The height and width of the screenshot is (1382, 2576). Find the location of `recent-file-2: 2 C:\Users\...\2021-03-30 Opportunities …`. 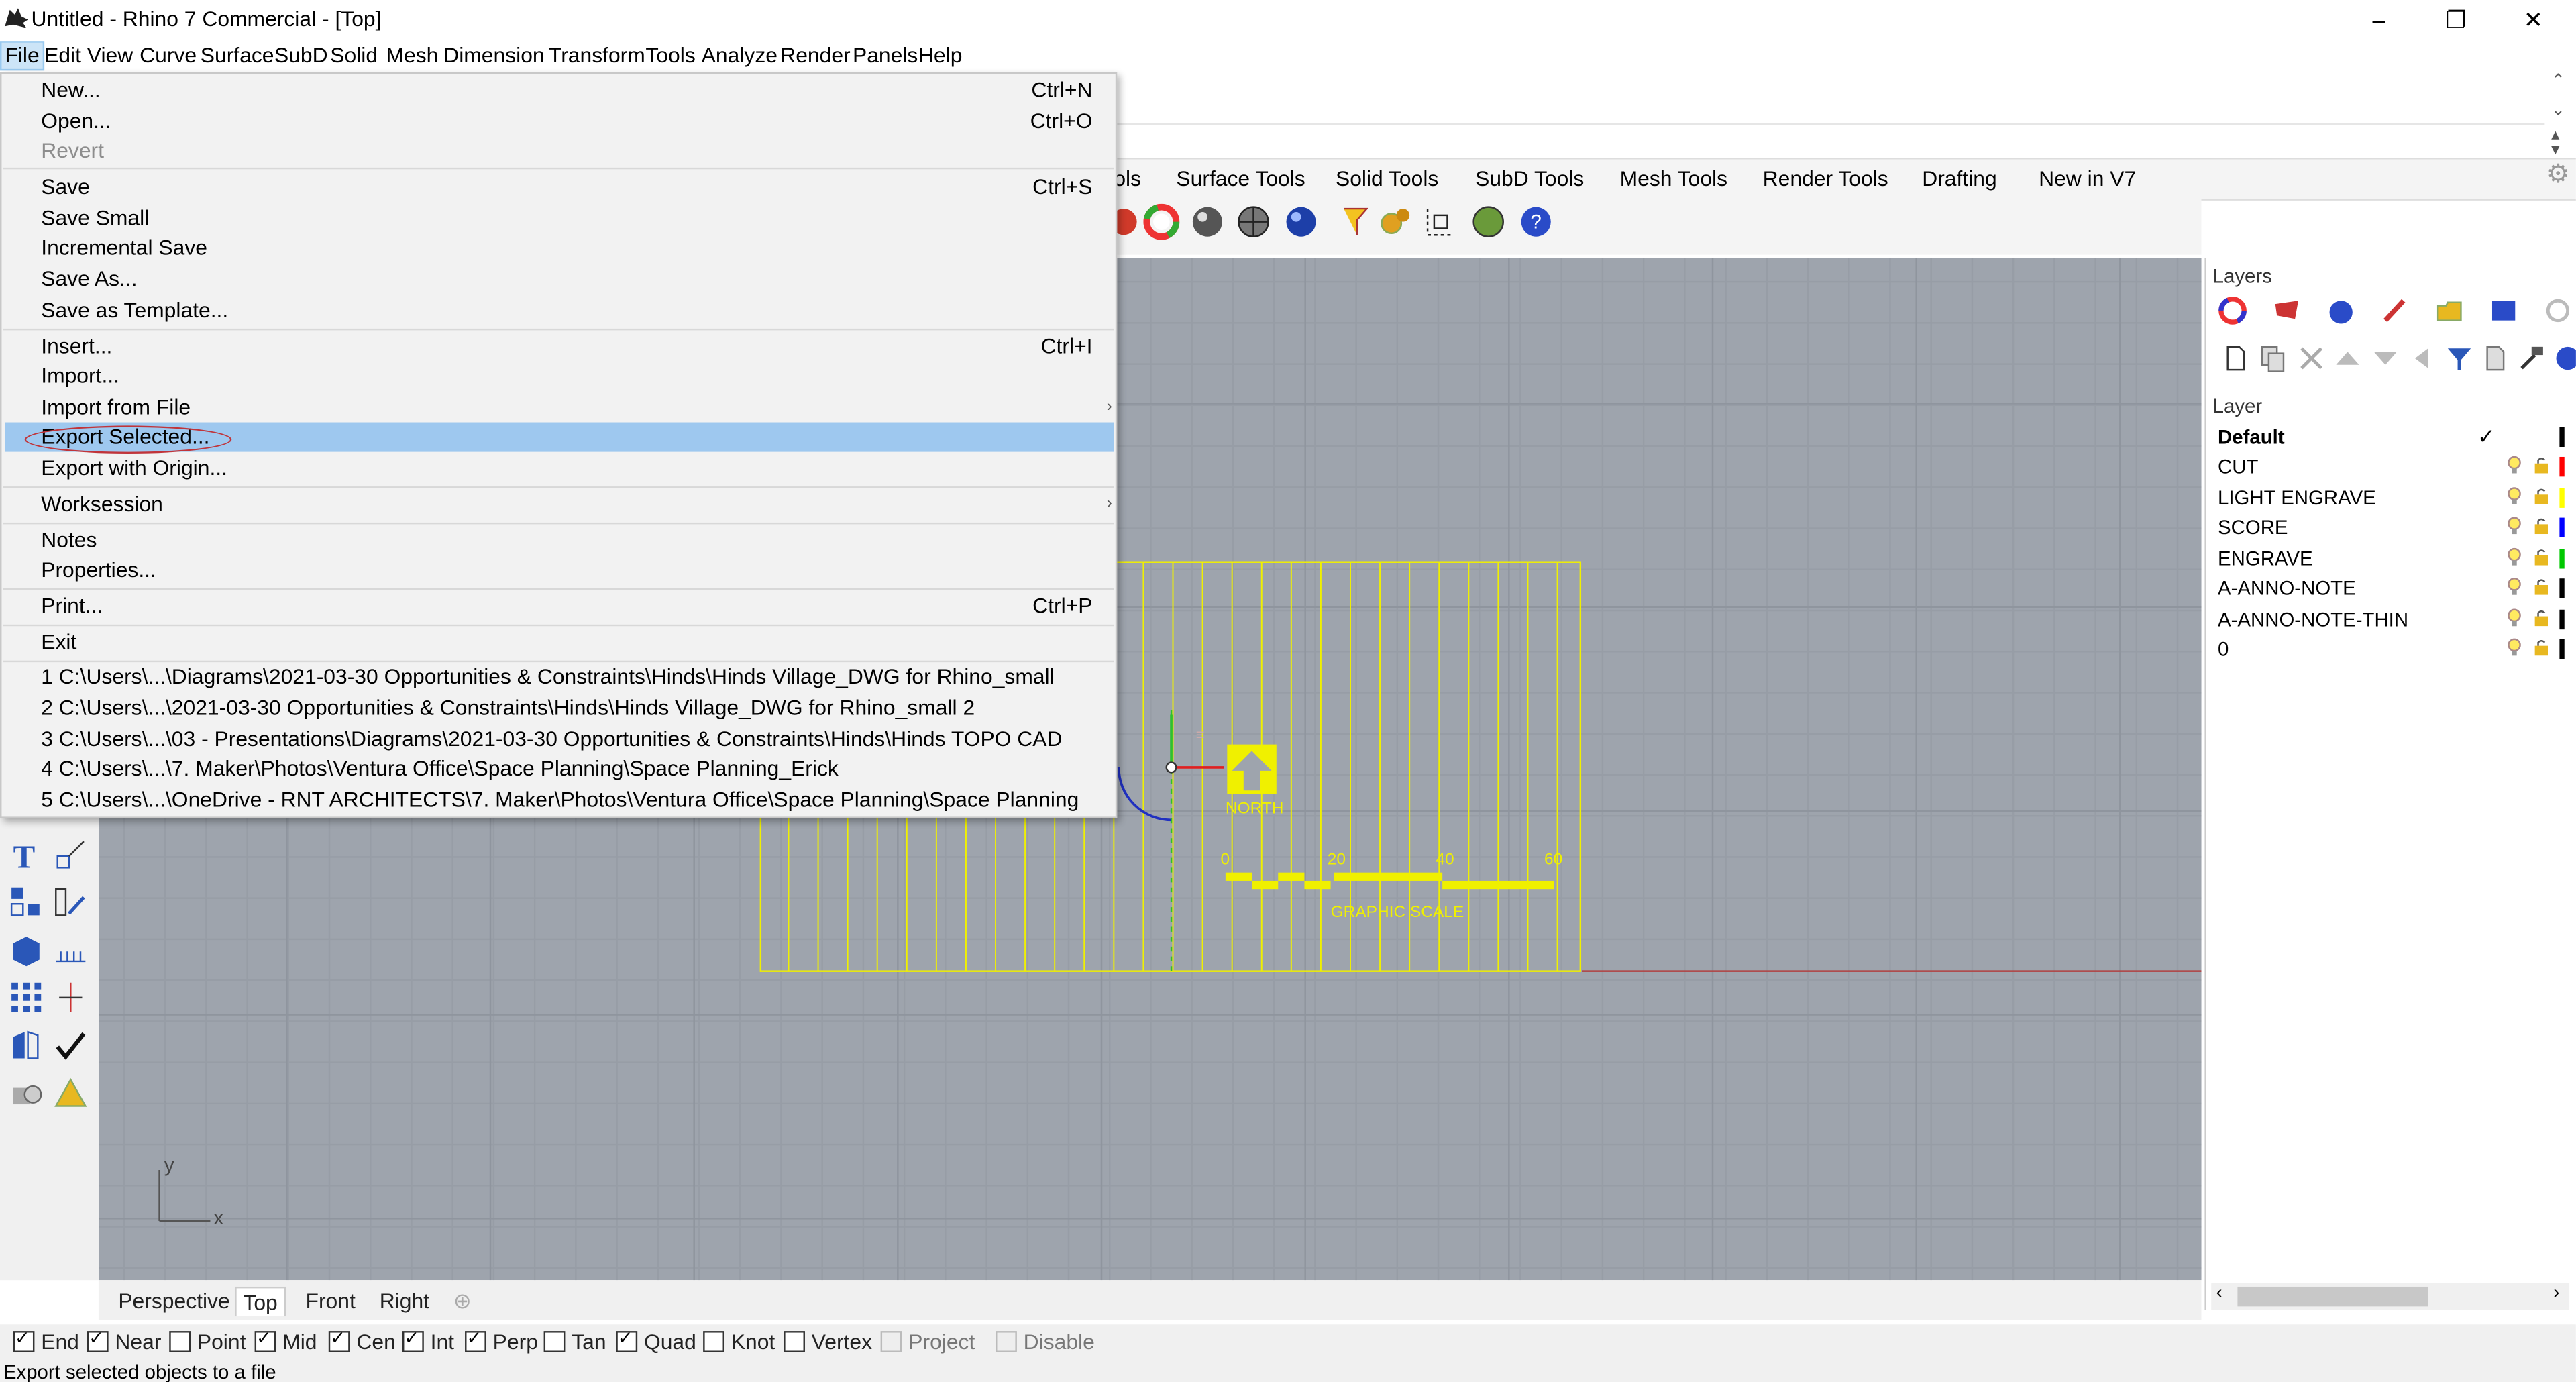

recent-file-2: 2 C:\Users\...\2021-03-30 Opportunities … is located at coordinates (508, 708).